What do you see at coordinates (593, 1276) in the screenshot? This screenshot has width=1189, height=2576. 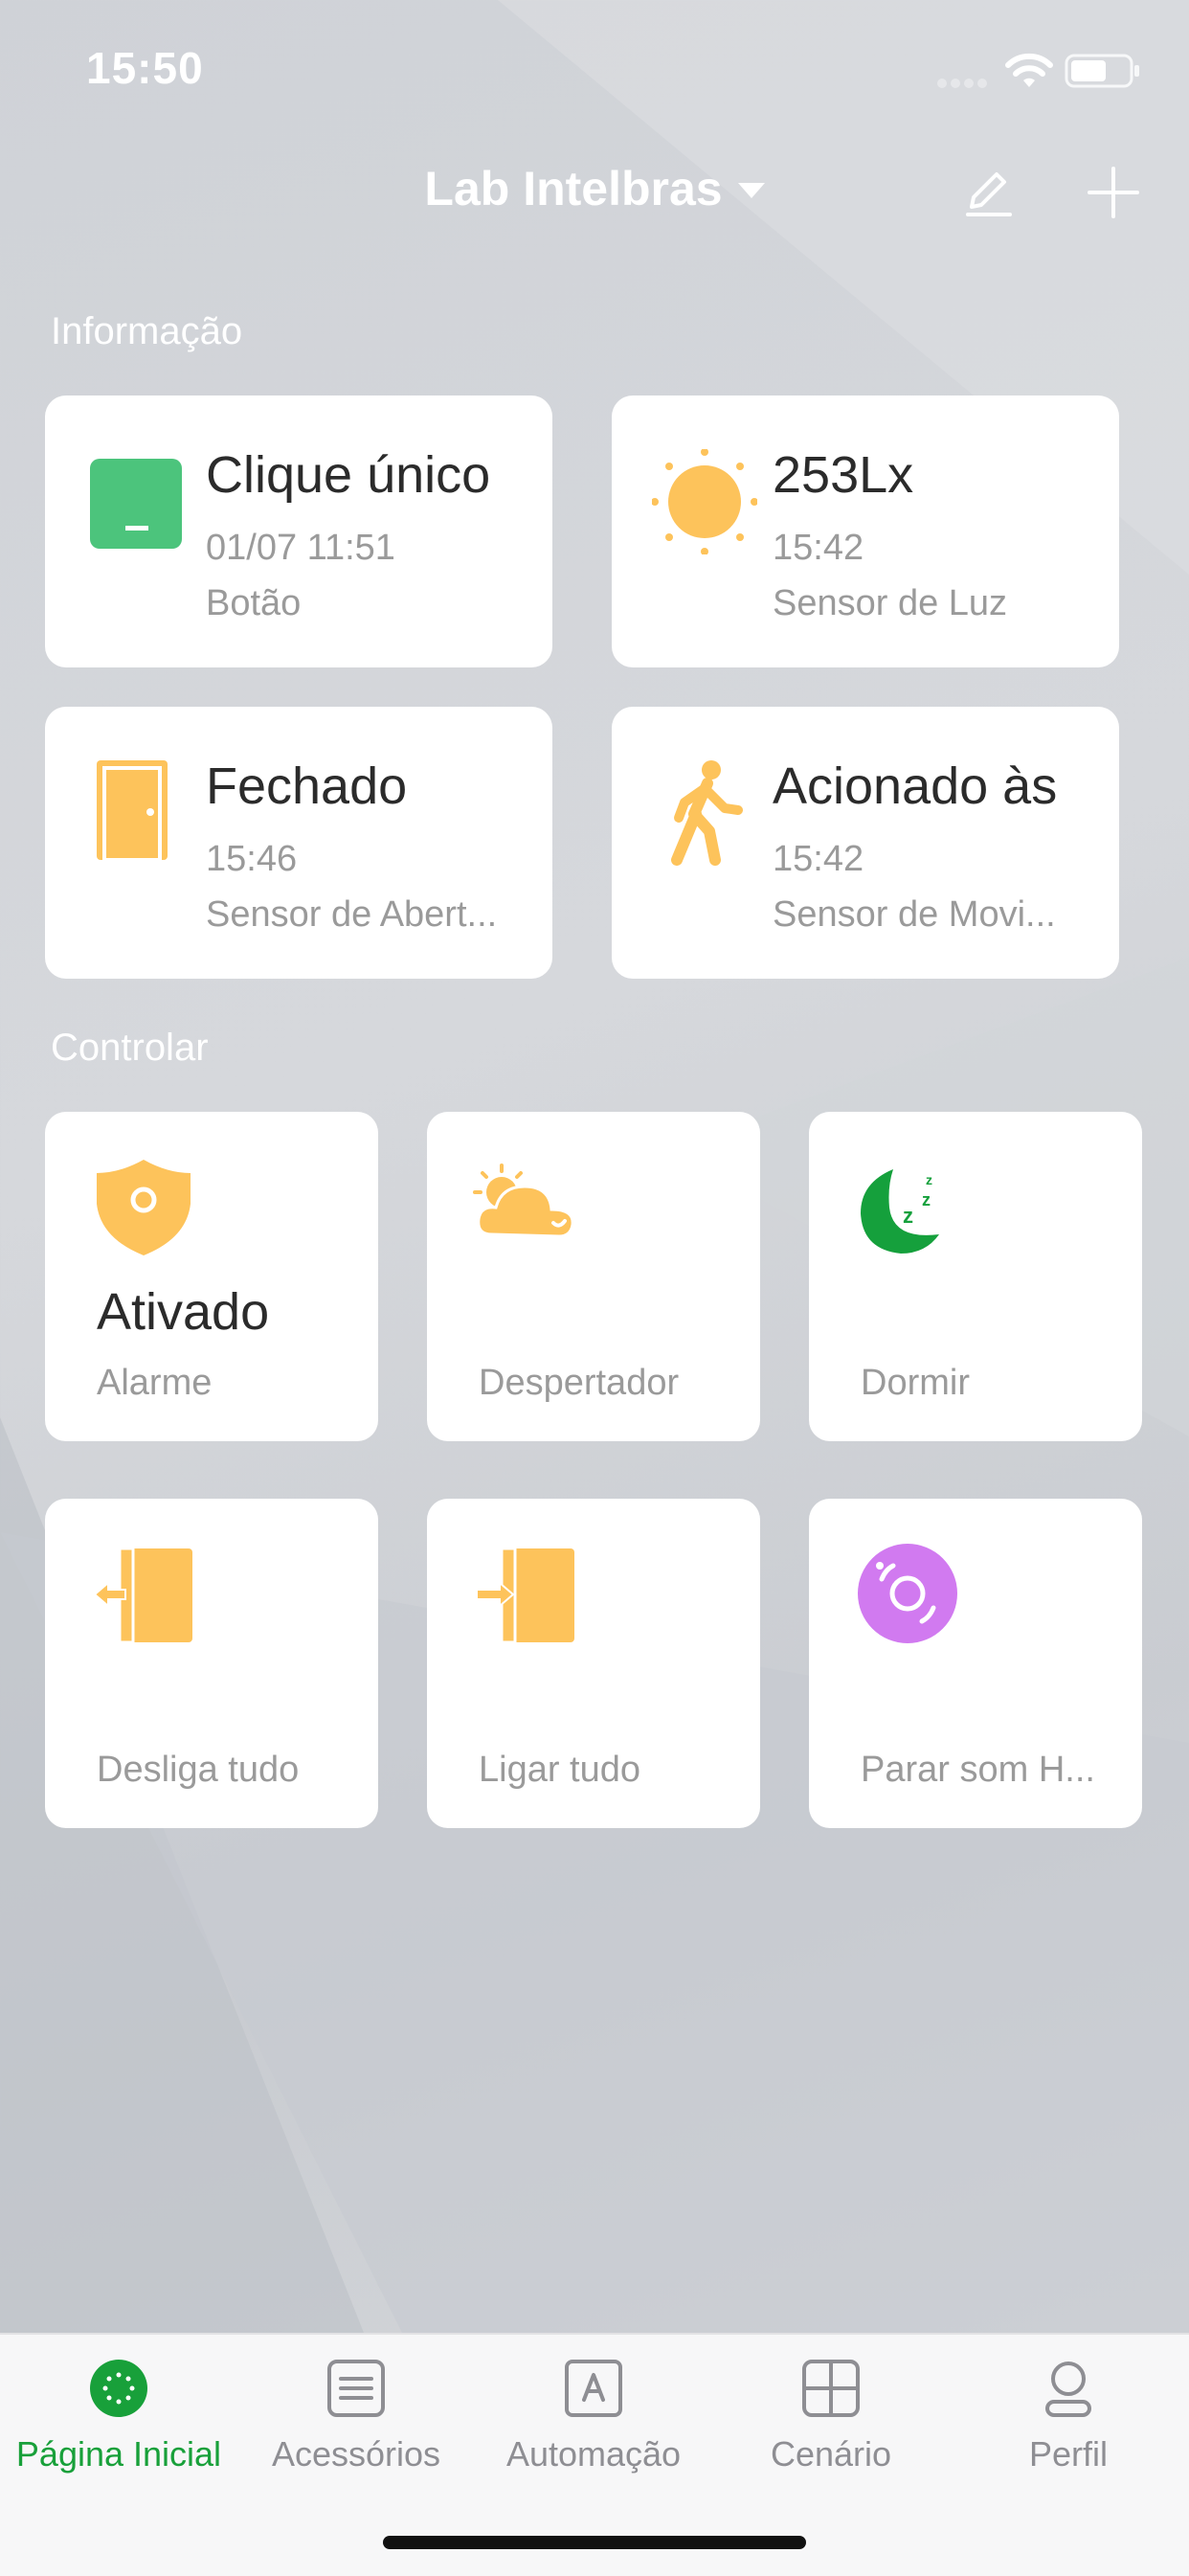 I see `control-card-alarm-clock: Despertador` at bounding box center [593, 1276].